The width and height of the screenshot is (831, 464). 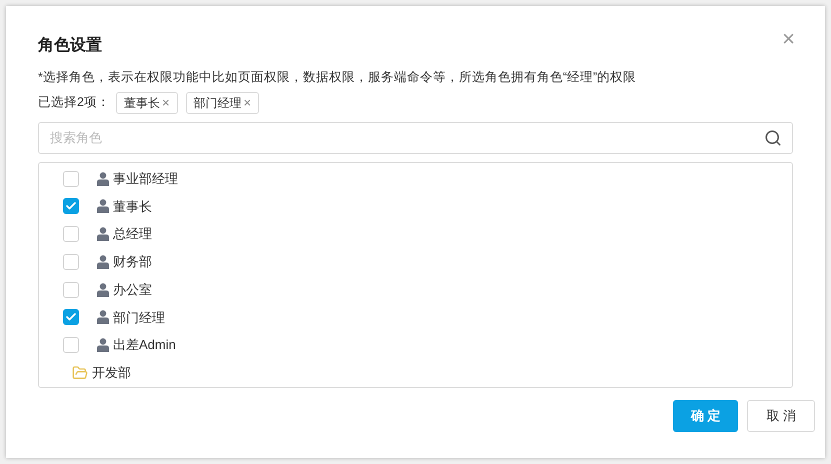 What do you see at coordinates (145, 178) in the screenshot?
I see `role-label: 事业部经理` at bounding box center [145, 178].